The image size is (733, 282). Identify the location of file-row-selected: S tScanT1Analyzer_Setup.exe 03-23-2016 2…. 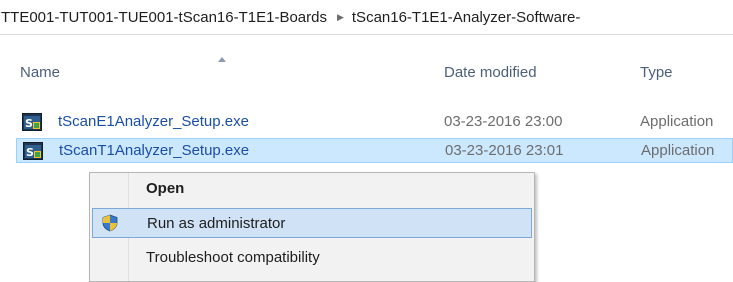
(374, 150).